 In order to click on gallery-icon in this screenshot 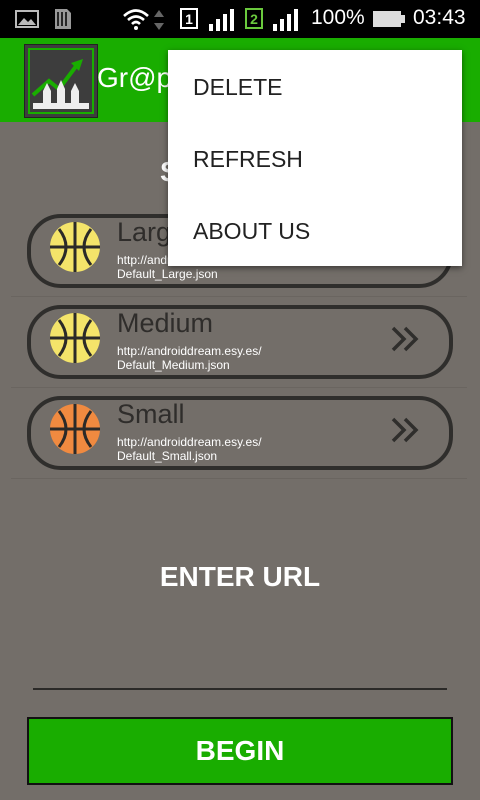, I will do `click(27, 19)`.